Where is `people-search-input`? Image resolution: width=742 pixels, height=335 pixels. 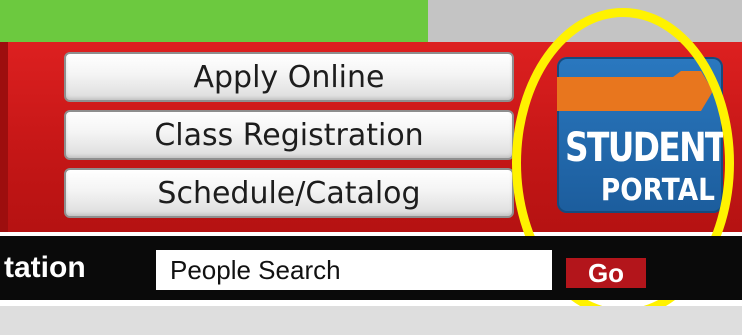 people-search-input is located at coordinates (354, 270).